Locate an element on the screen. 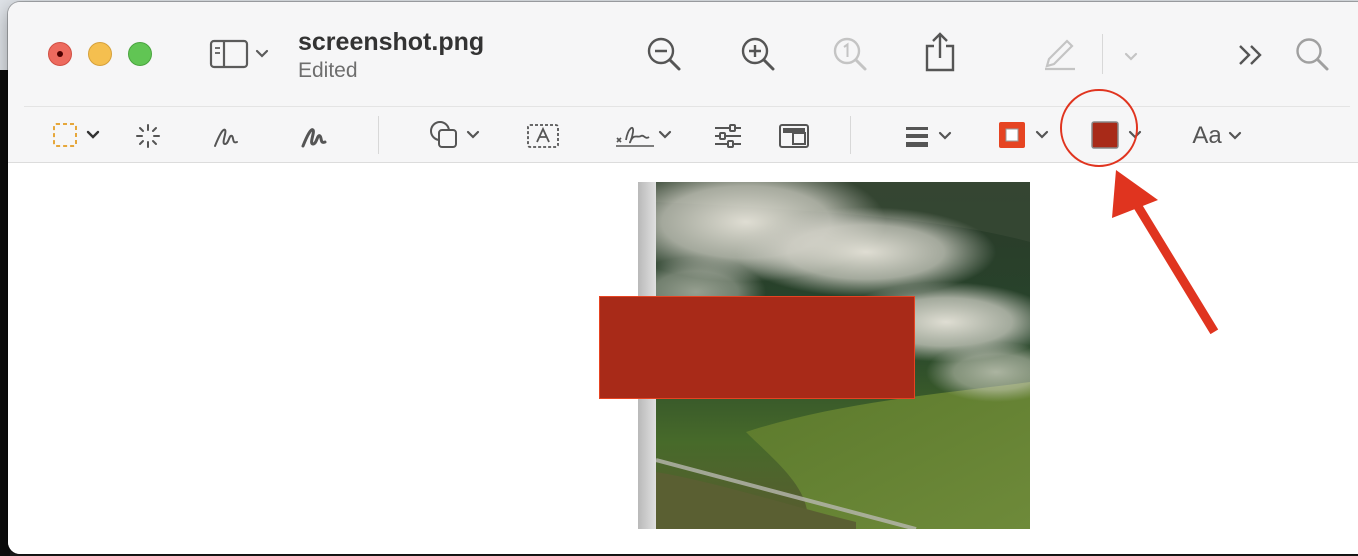 The image size is (1358, 556). zoom-window-button is located at coordinates (140, 54).